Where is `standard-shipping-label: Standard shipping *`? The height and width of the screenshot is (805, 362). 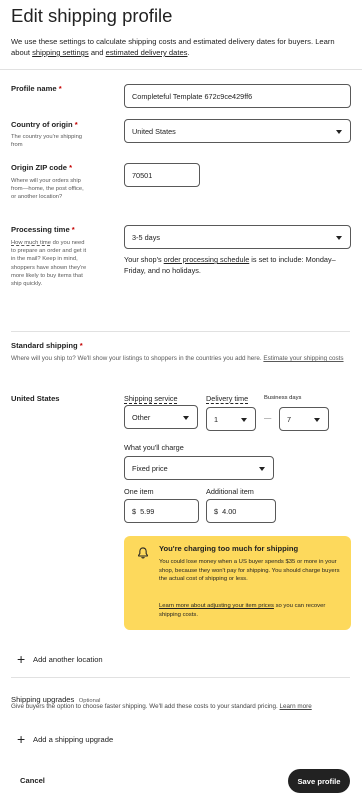 standard-shipping-label: Standard shipping * is located at coordinates (47, 345).